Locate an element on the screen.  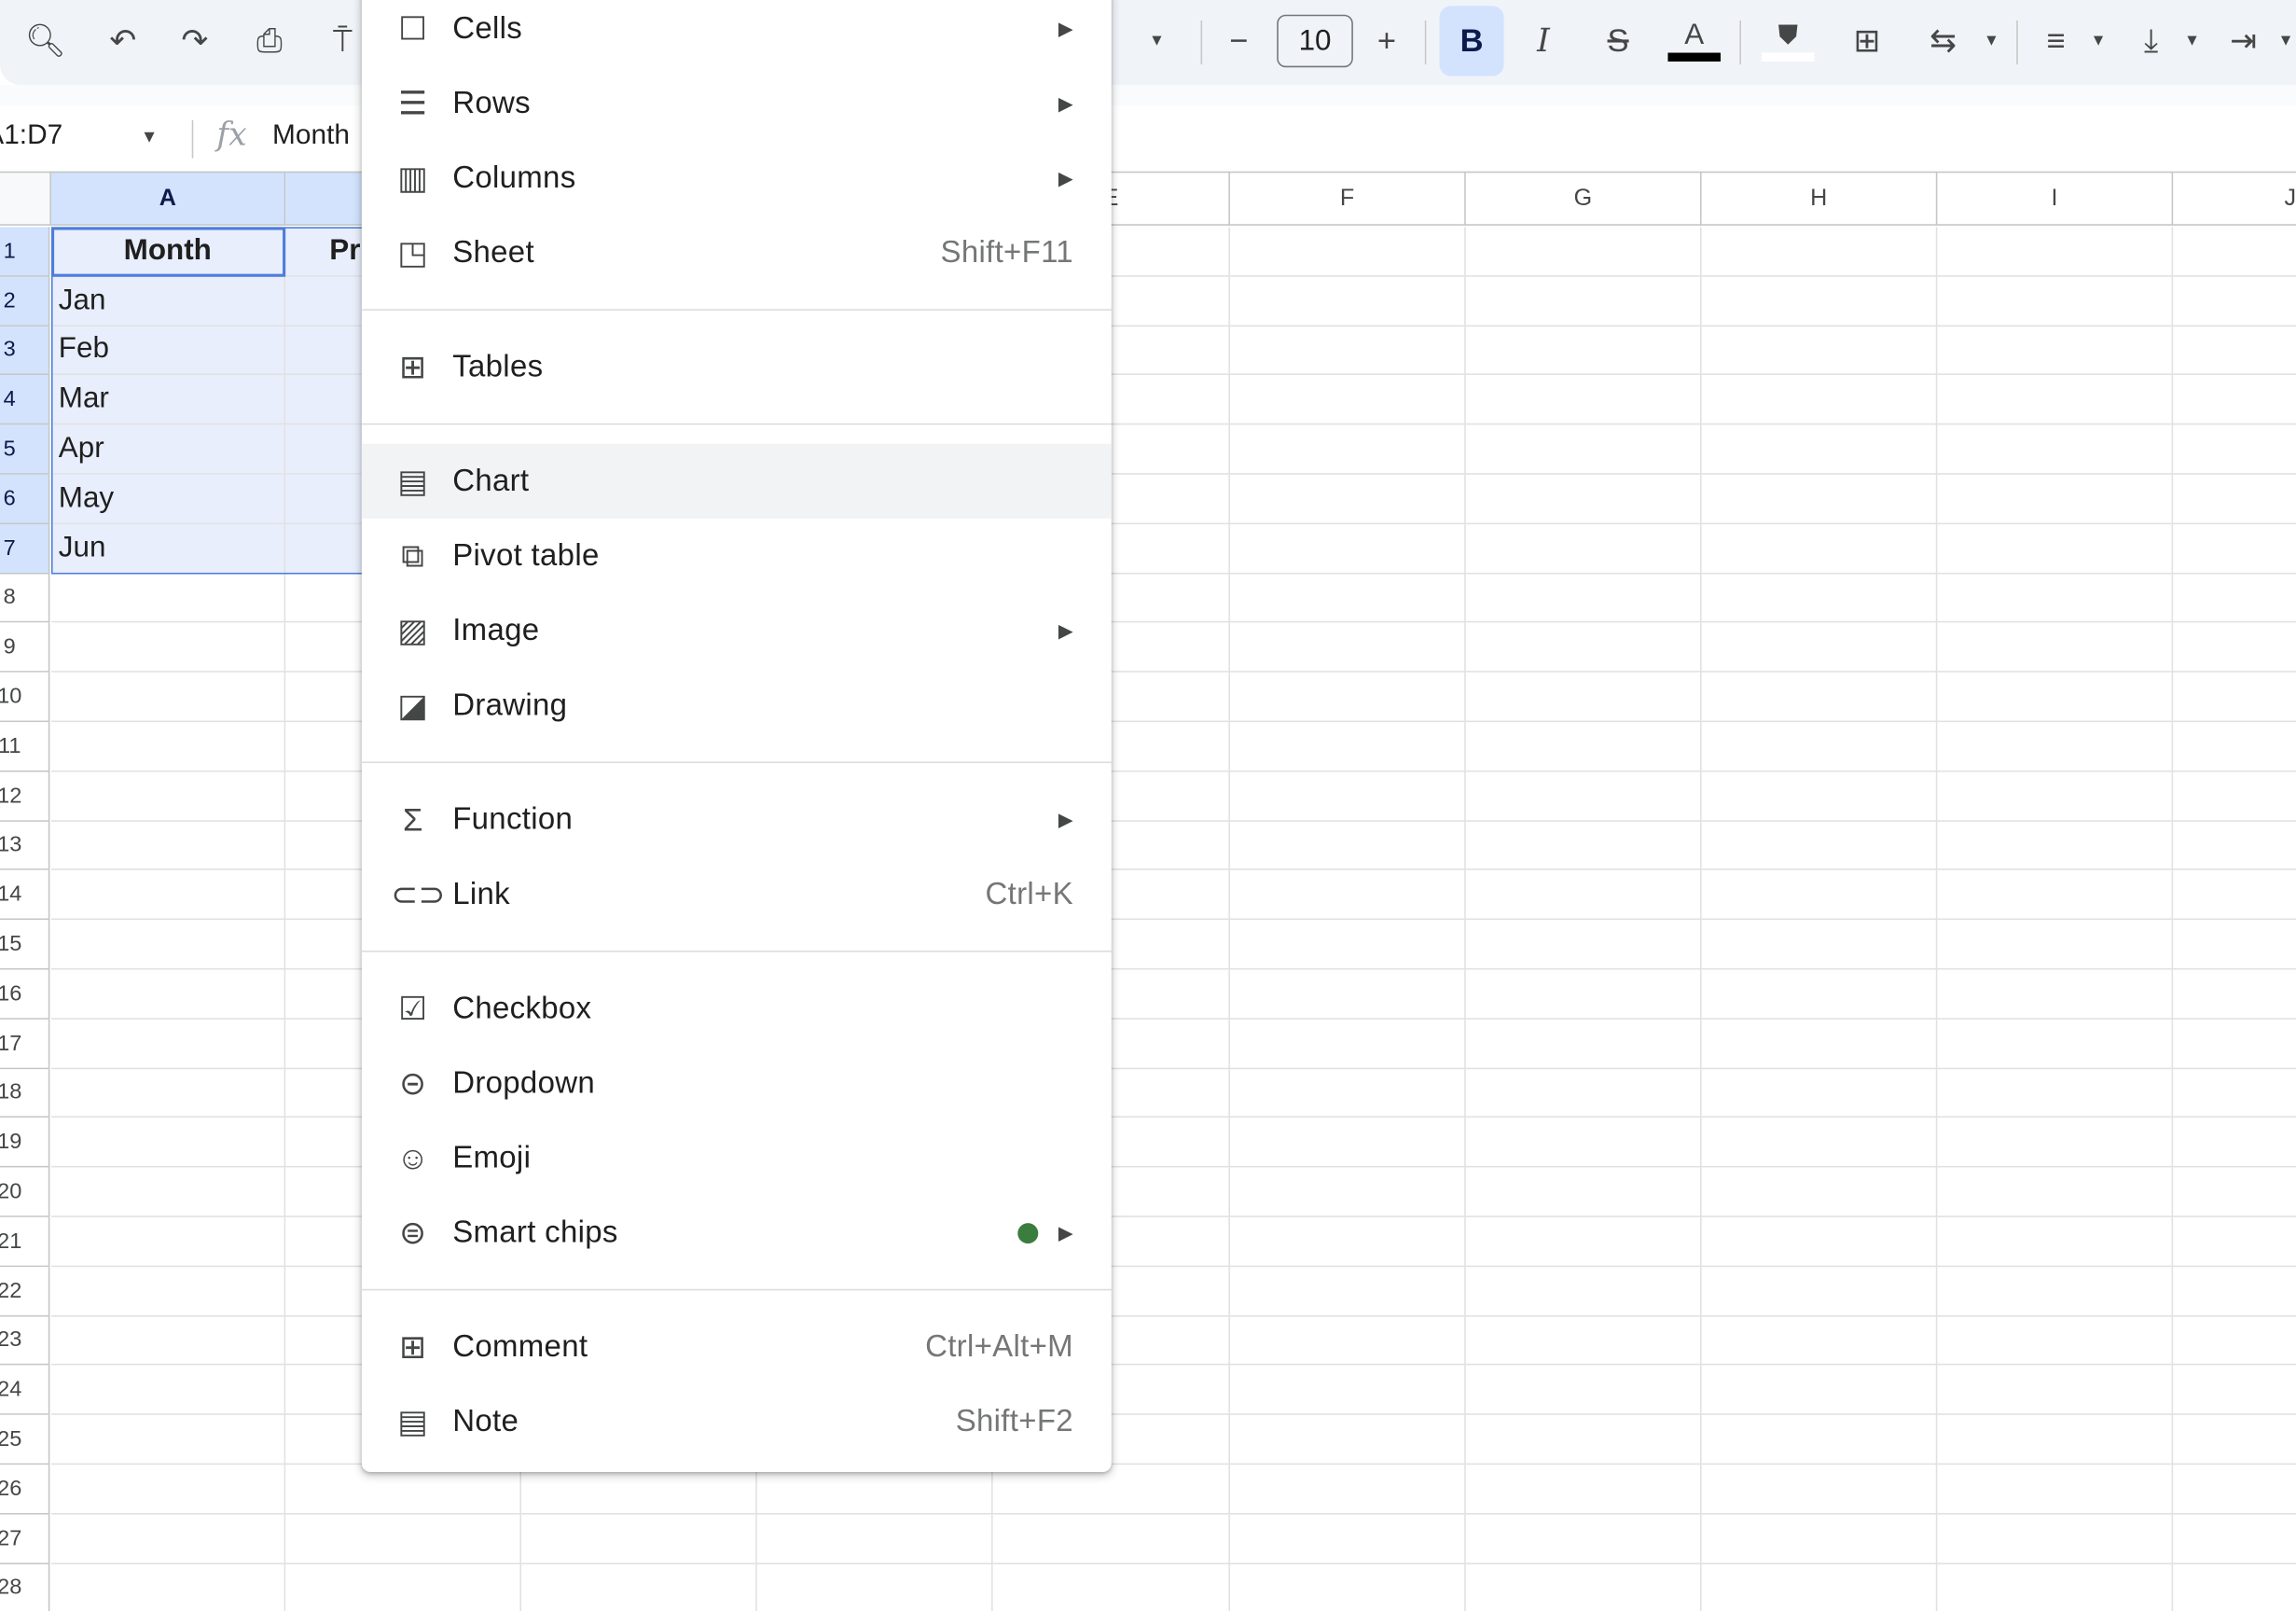
cell-H28 is located at coordinates (1820, 1587).